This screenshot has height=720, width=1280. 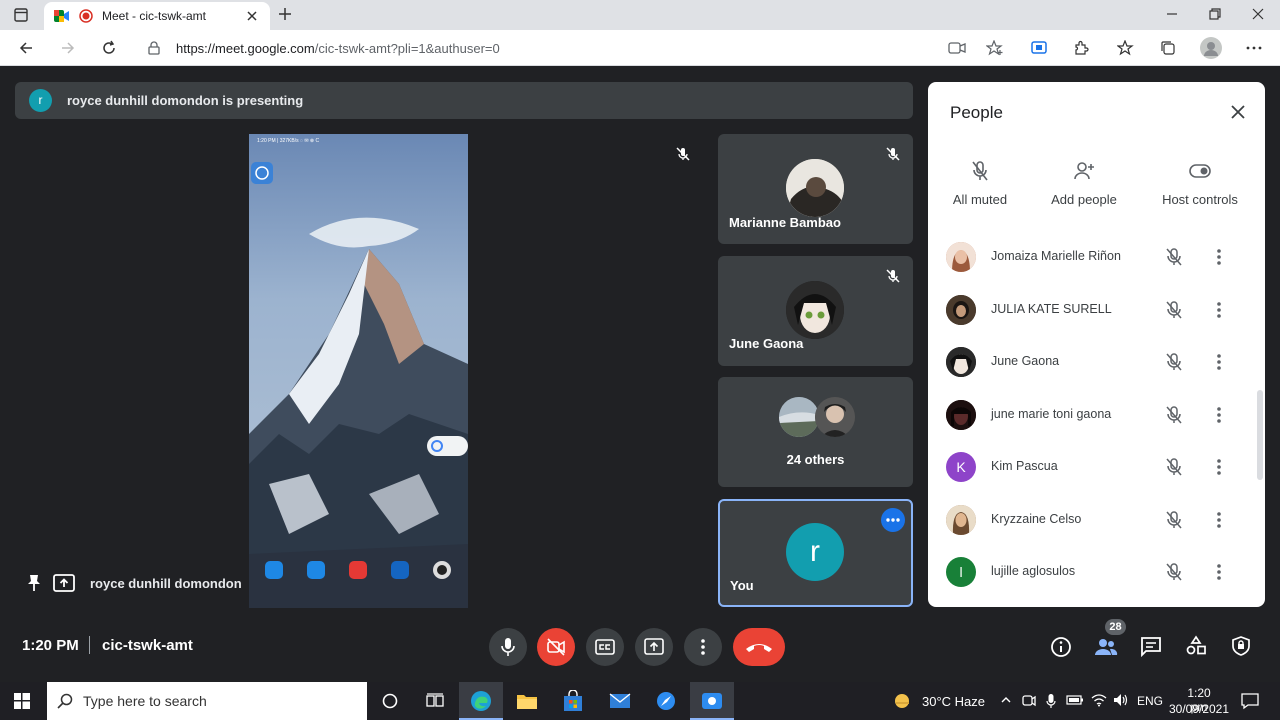 I want to click on camera-button, so click(x=556, y=647).